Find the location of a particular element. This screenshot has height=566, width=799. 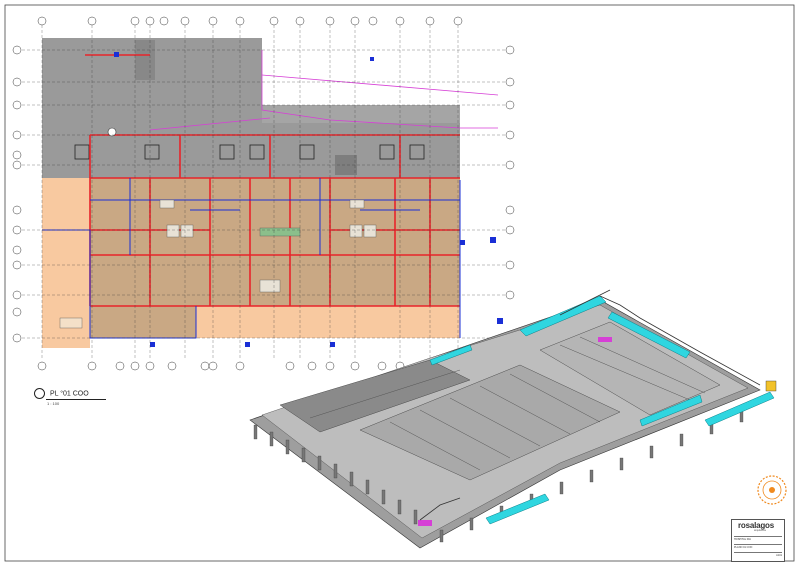

view-marker-icon is located at coordinates (39, 393).